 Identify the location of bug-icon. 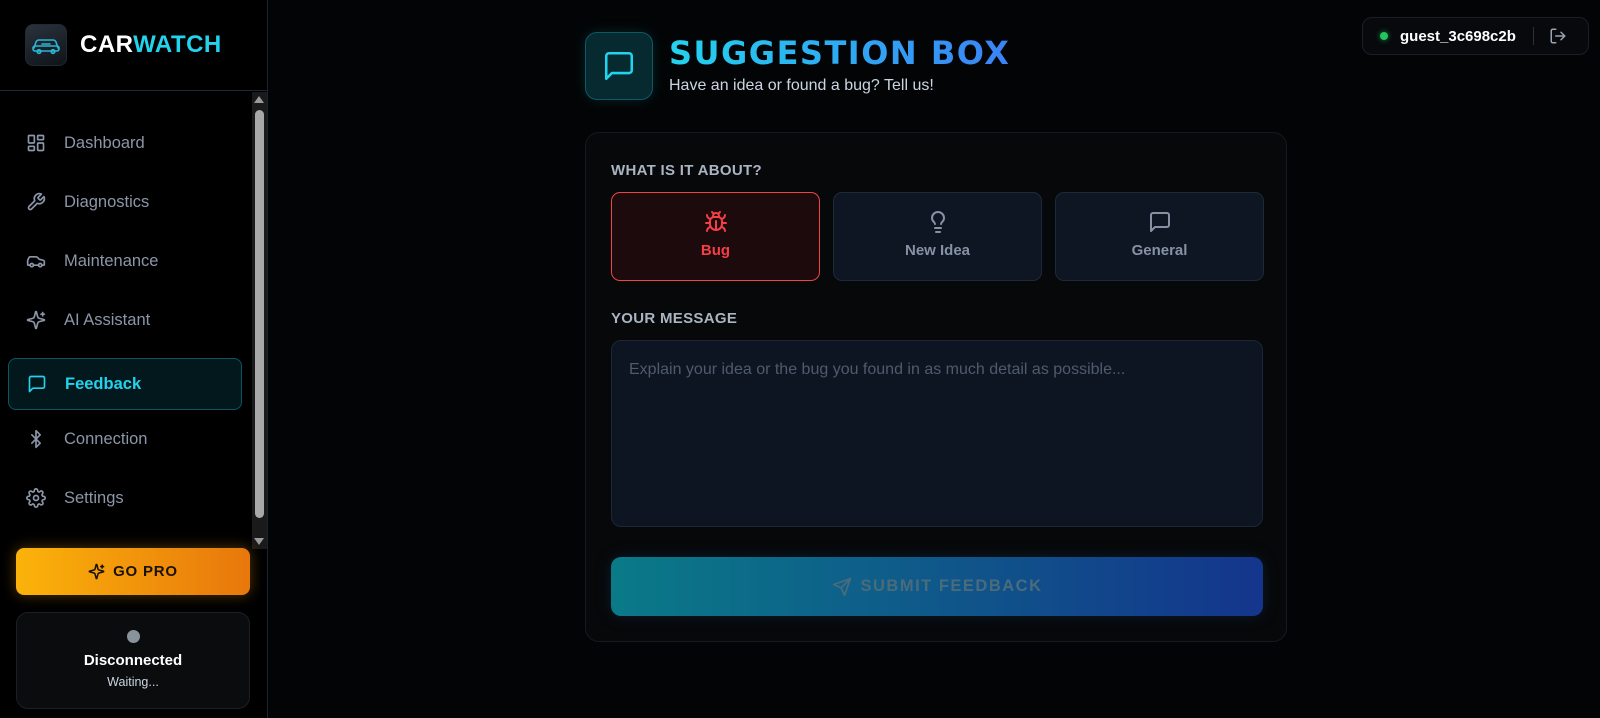
(716, 222).